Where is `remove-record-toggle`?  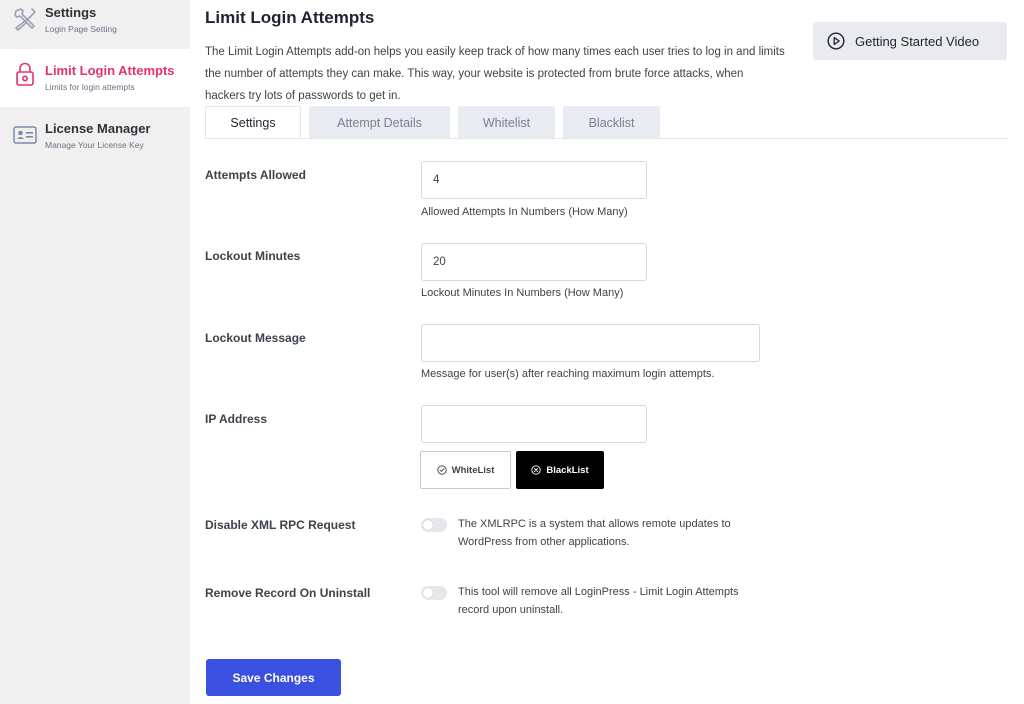 remove-record-toggle is located at coordinates (434, 593).